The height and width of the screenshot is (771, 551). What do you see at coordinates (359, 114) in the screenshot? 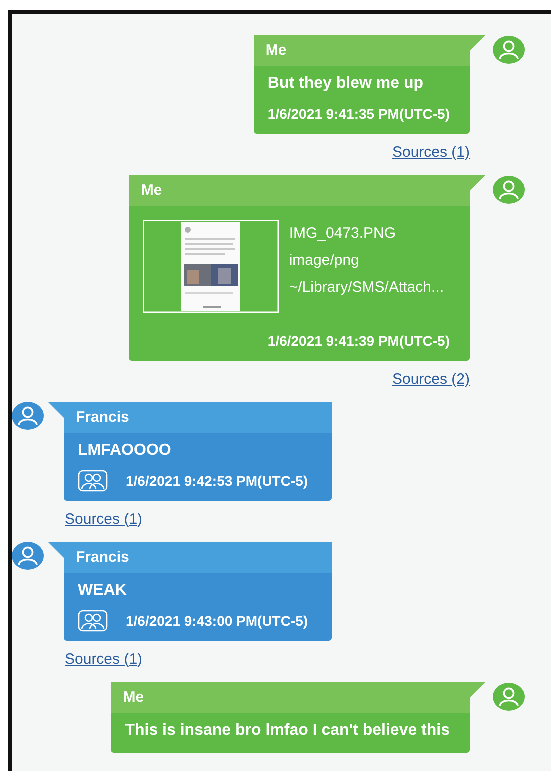
I see `timestamp: 1/6/2021 9:41:35 PM(UTC-5)` at bounding box center [359, 114].